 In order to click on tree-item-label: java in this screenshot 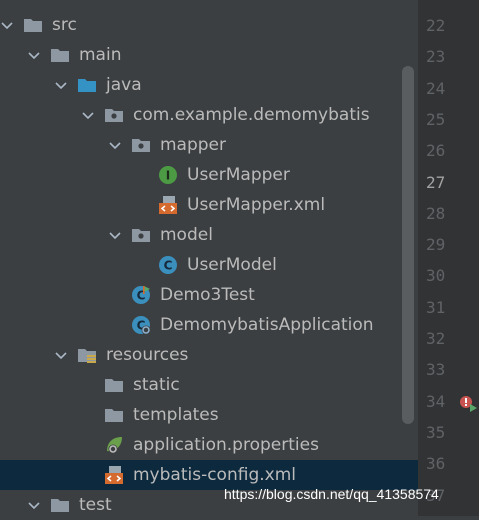, I will do `click(124, 85)`.